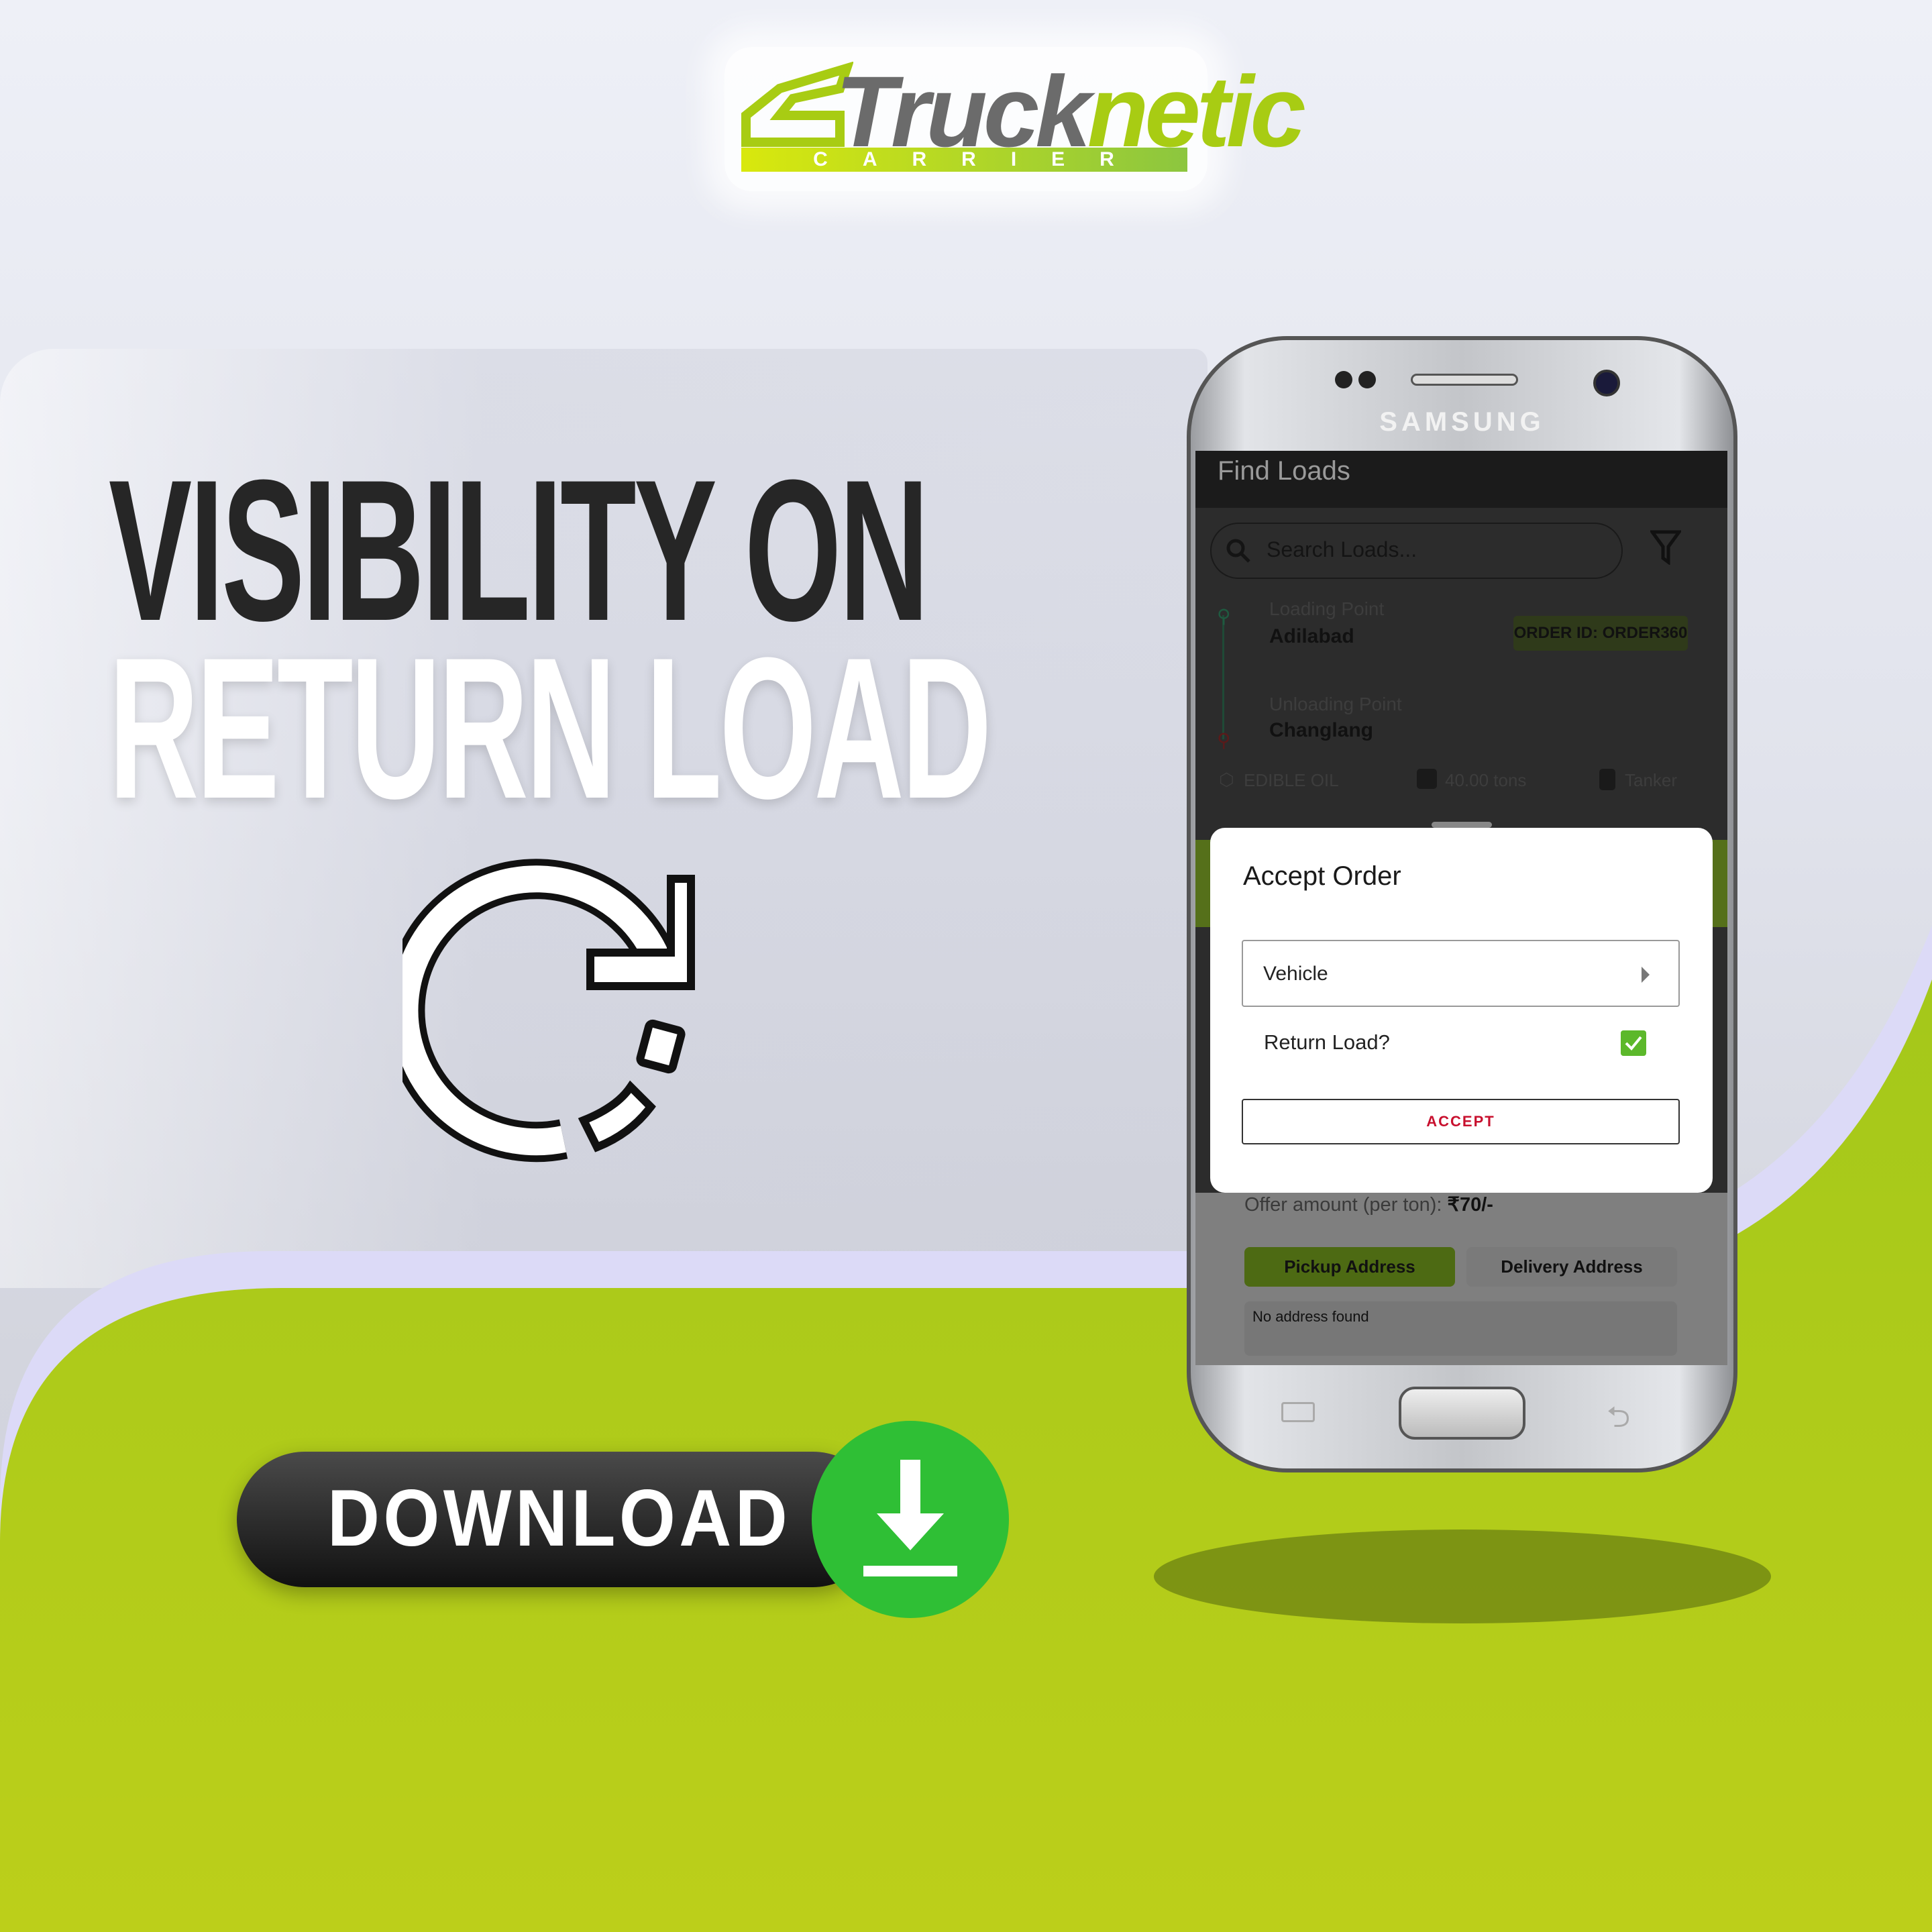 This screenshot has height=1932, width=1932. Describe the element at coordinates (550, 728) in the screenshot. I see `headline-line2: RETURN LOAD` at that location.